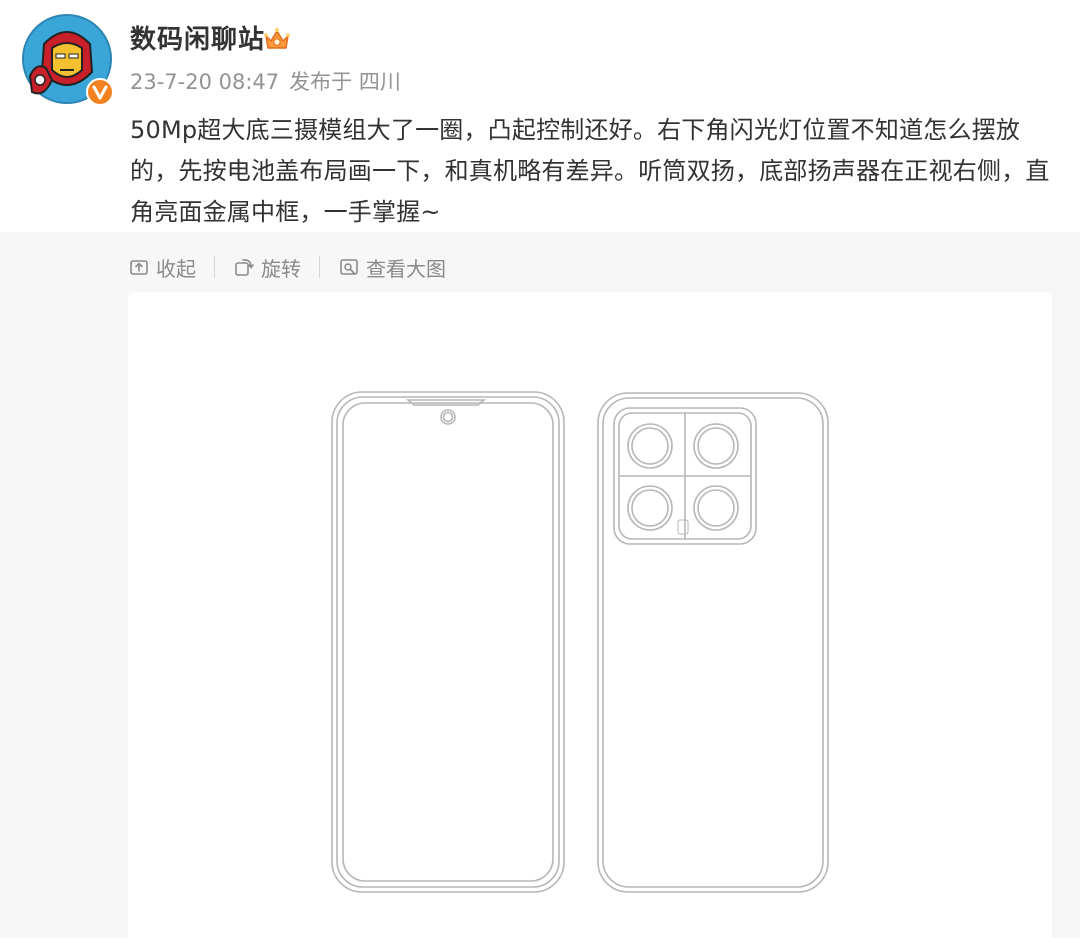  What do you see at coordinates (277, 38) in the screenshot?
I see `crown-badge-icon` at bounding box center [277, 38].